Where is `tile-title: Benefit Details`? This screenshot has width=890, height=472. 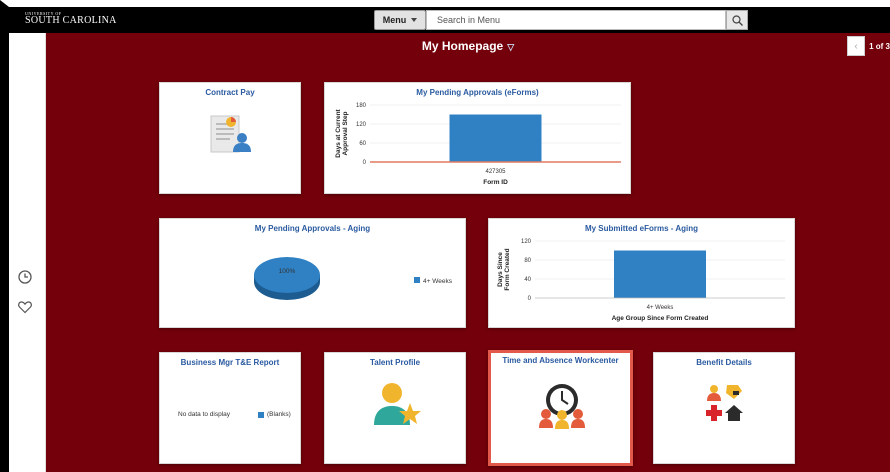 tile-title: Benefit Details is located at coordinates (724, 362).